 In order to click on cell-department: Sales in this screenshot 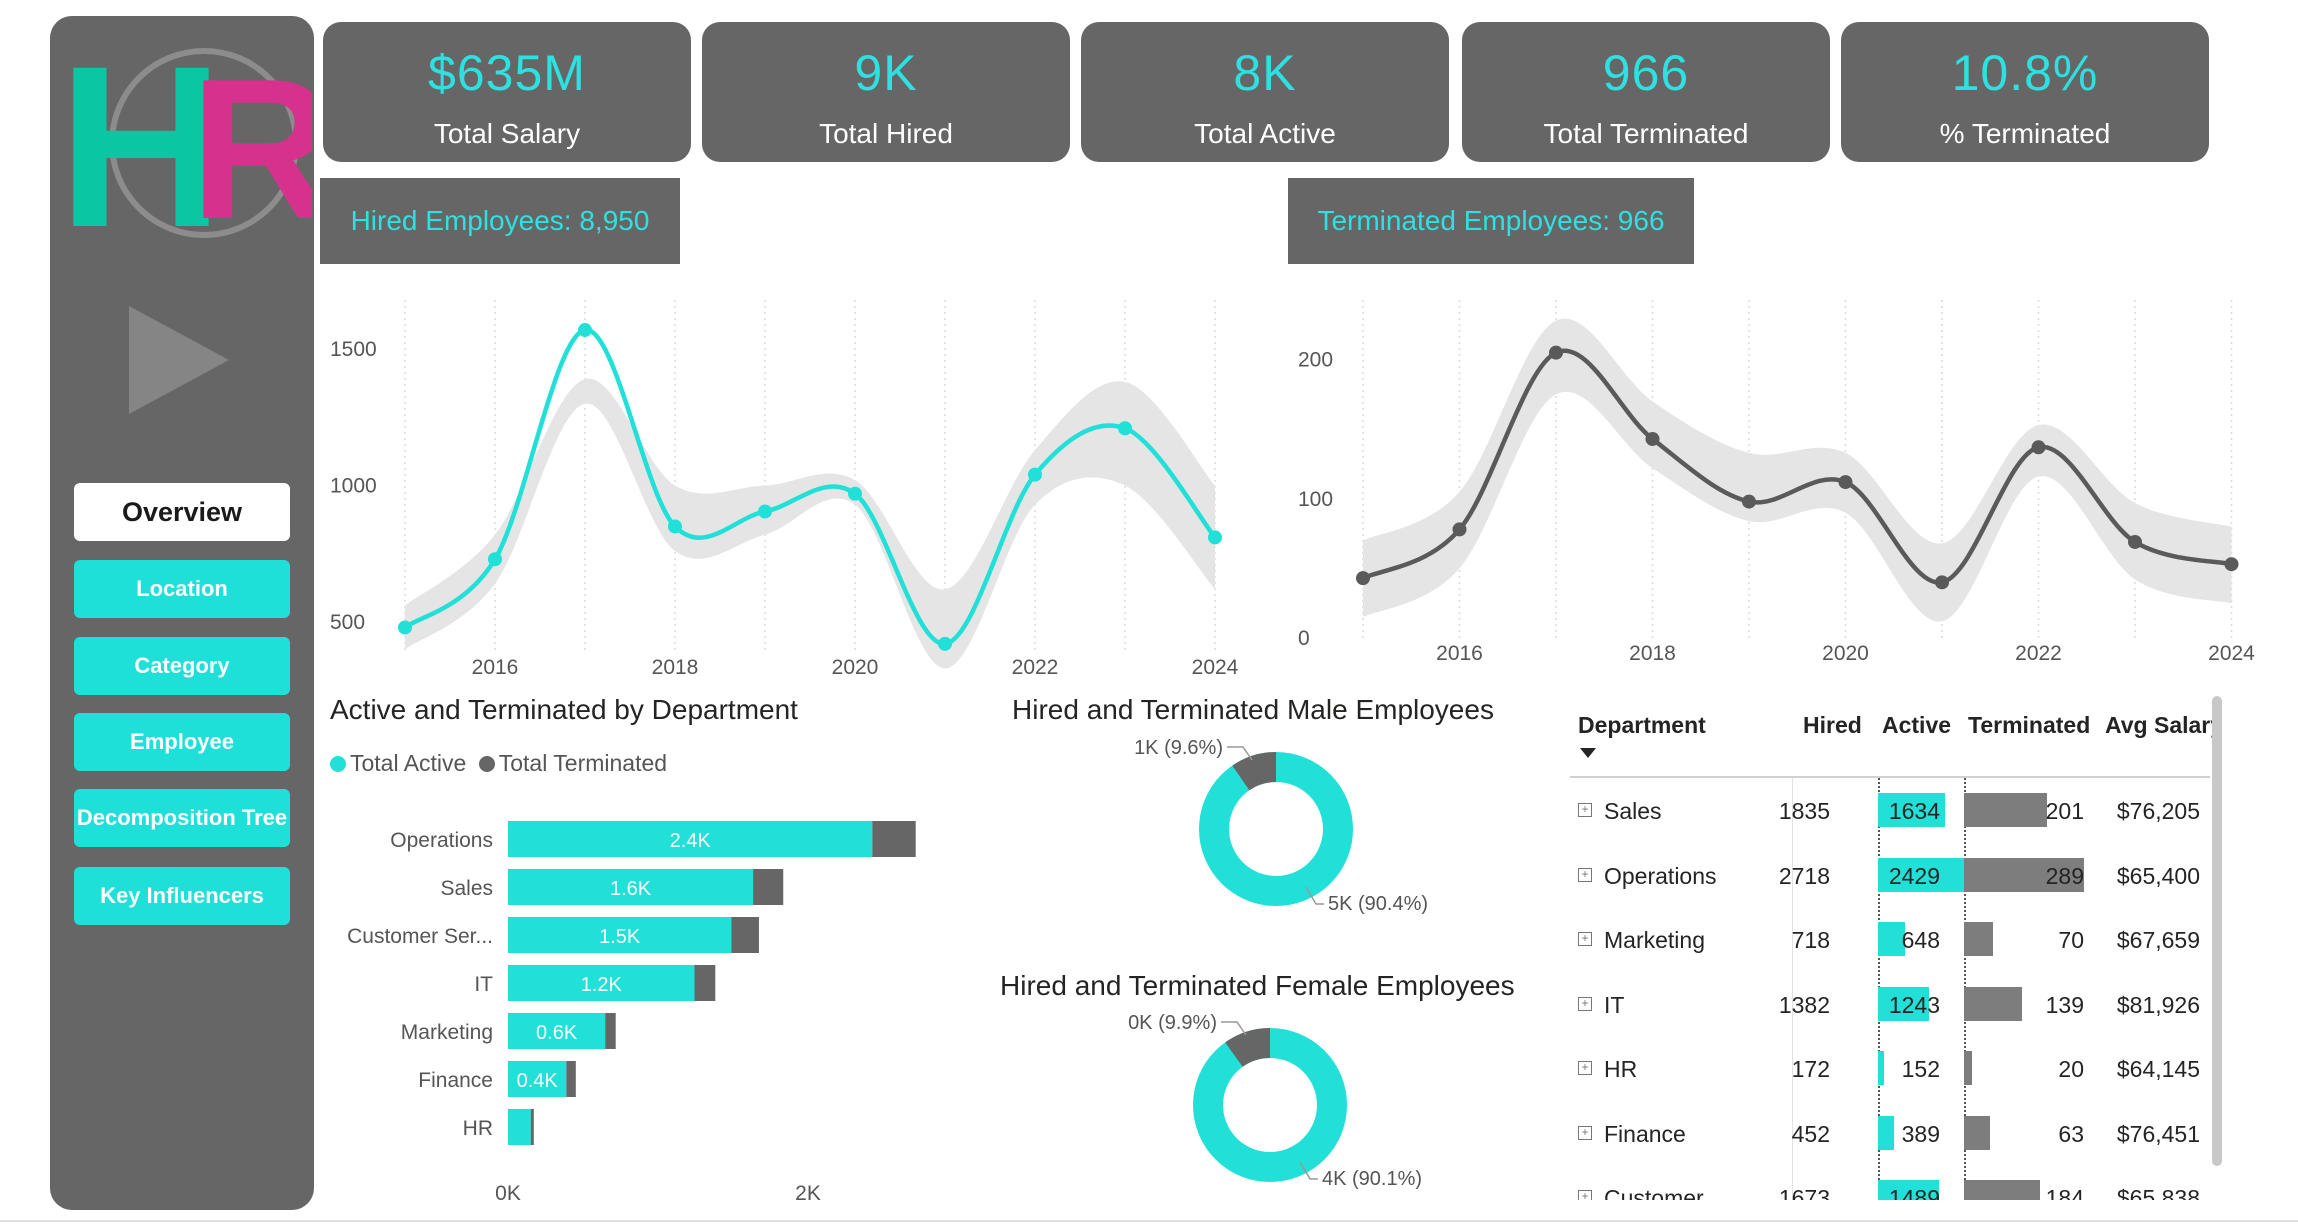, I will do `click(1633, 811)`.